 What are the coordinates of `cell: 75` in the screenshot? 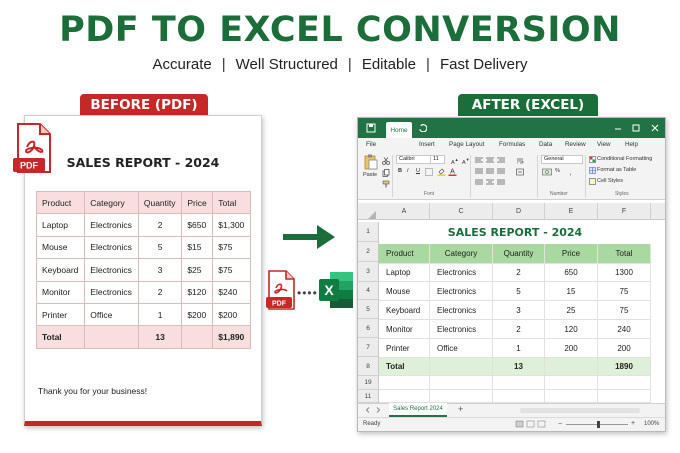 It's located at (624, 291).